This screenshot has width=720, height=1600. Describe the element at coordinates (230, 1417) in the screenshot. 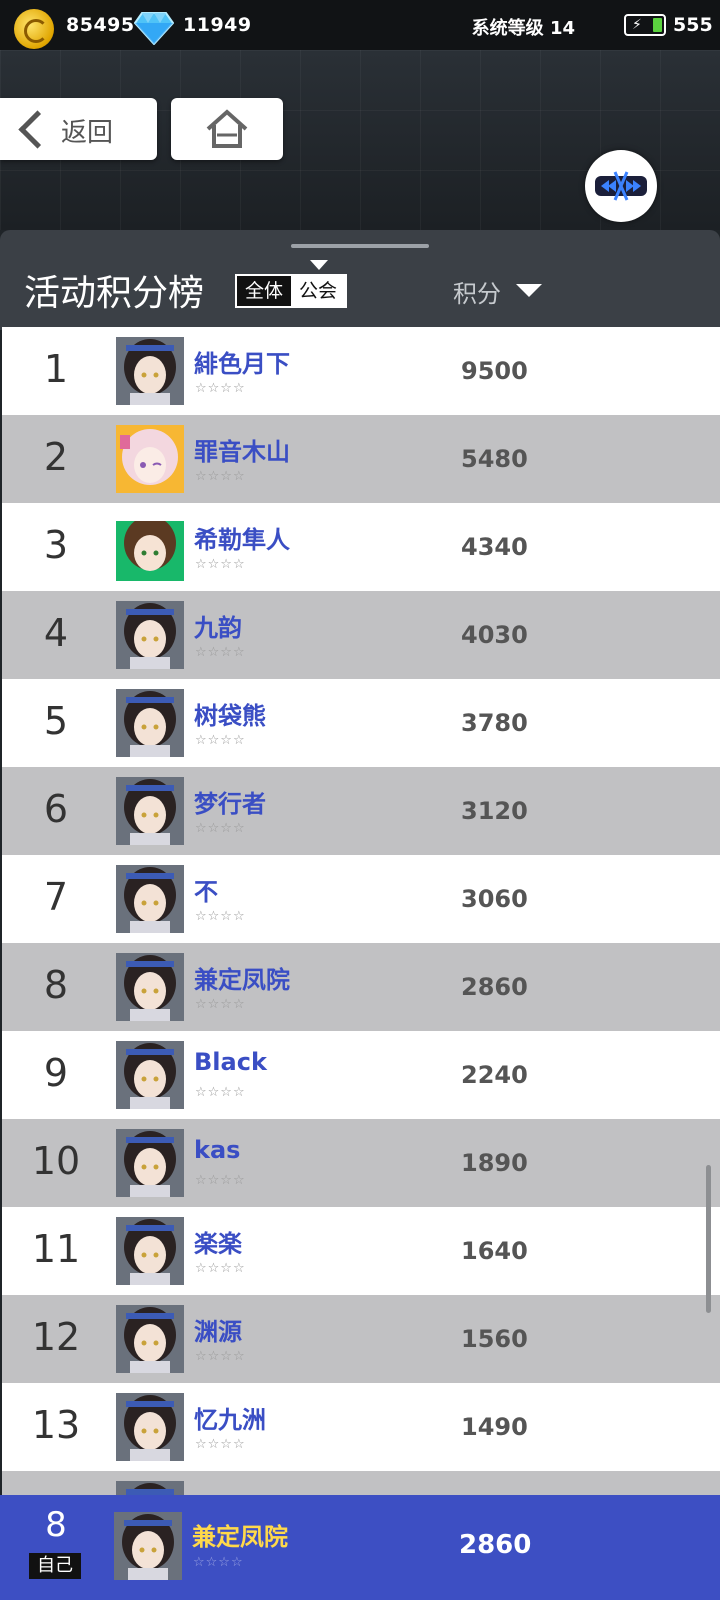

I see `player-name: 忆九洲` at that location.